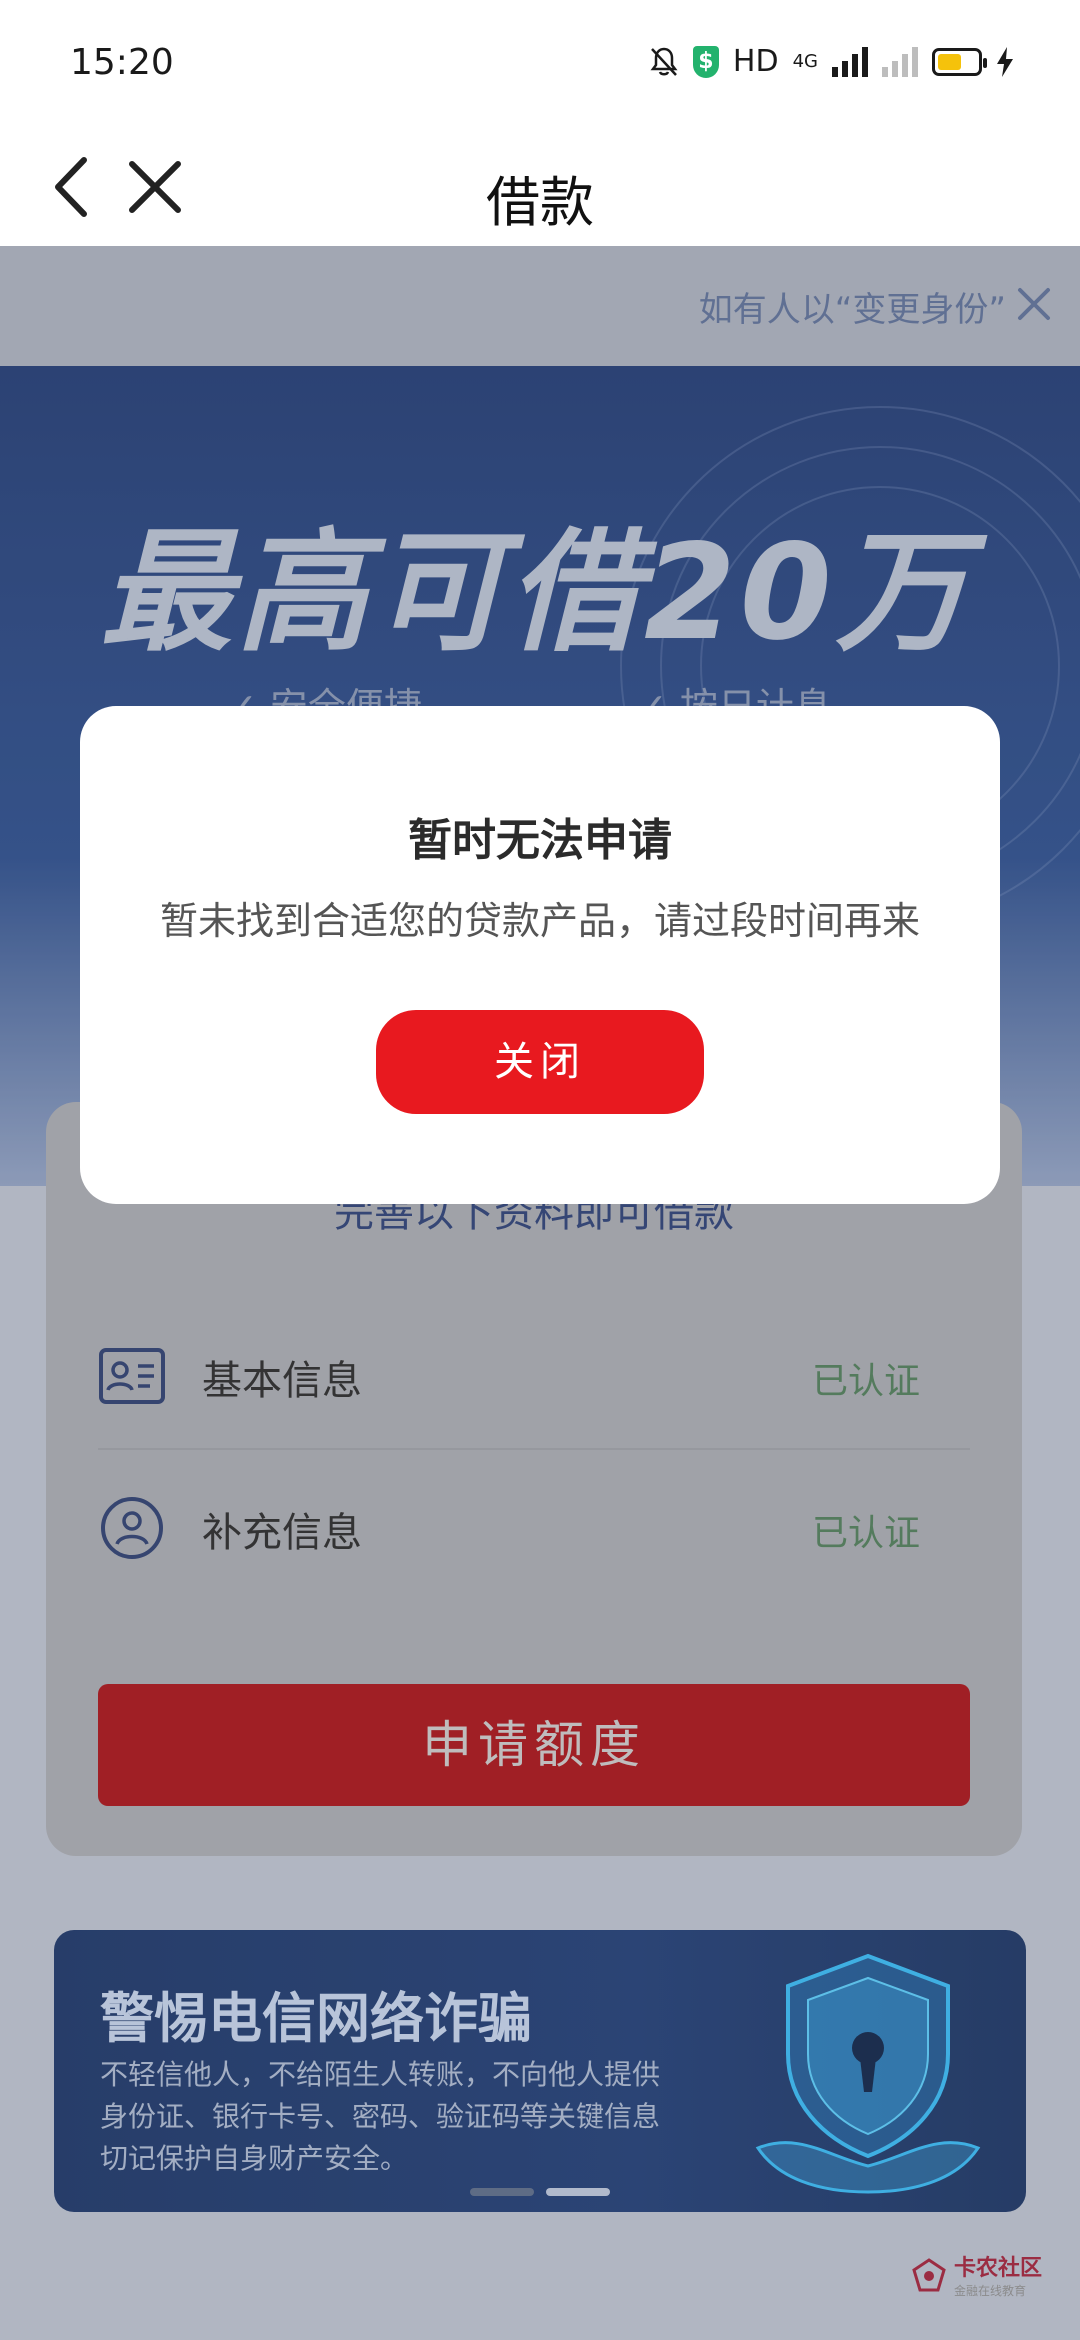 This screenshot has width=1080, height=2340. I want to click on dialog-message: 暂未找到合适您的贷款产品，请过段时间再来, so click(539, 921).